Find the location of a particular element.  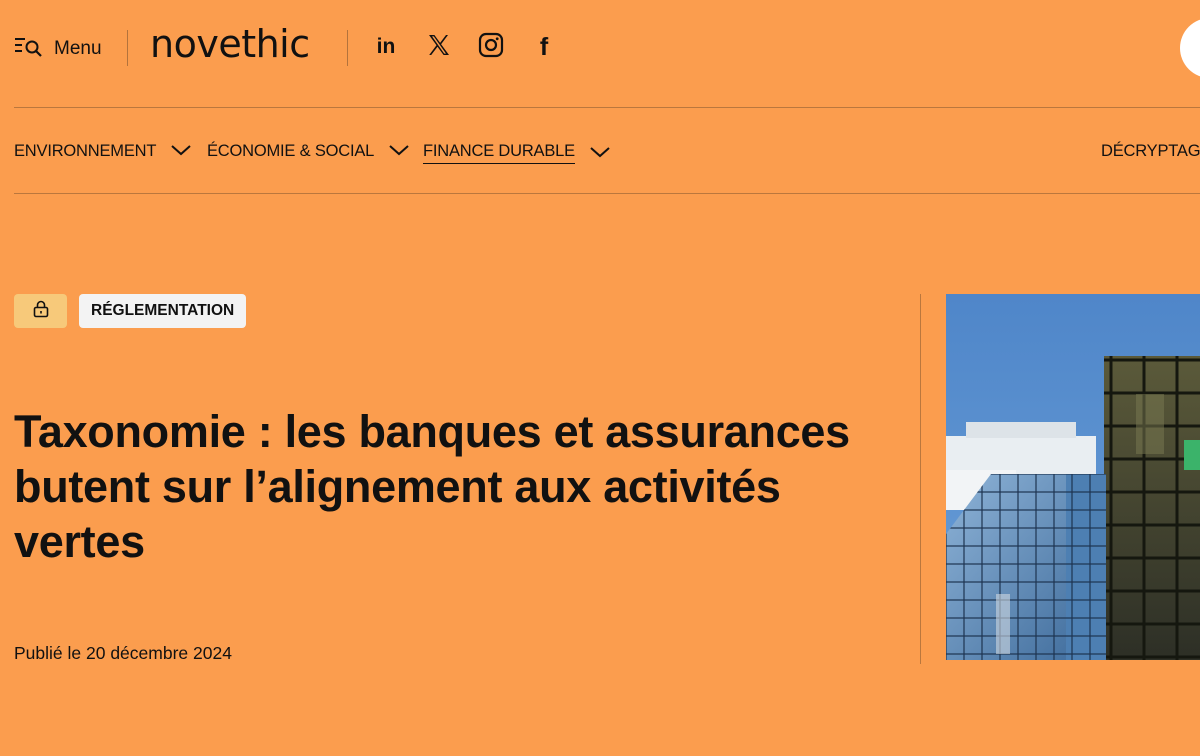

nav-item-decryptage: DÉCRYPTAGE is located at coordinates (1150, 151).